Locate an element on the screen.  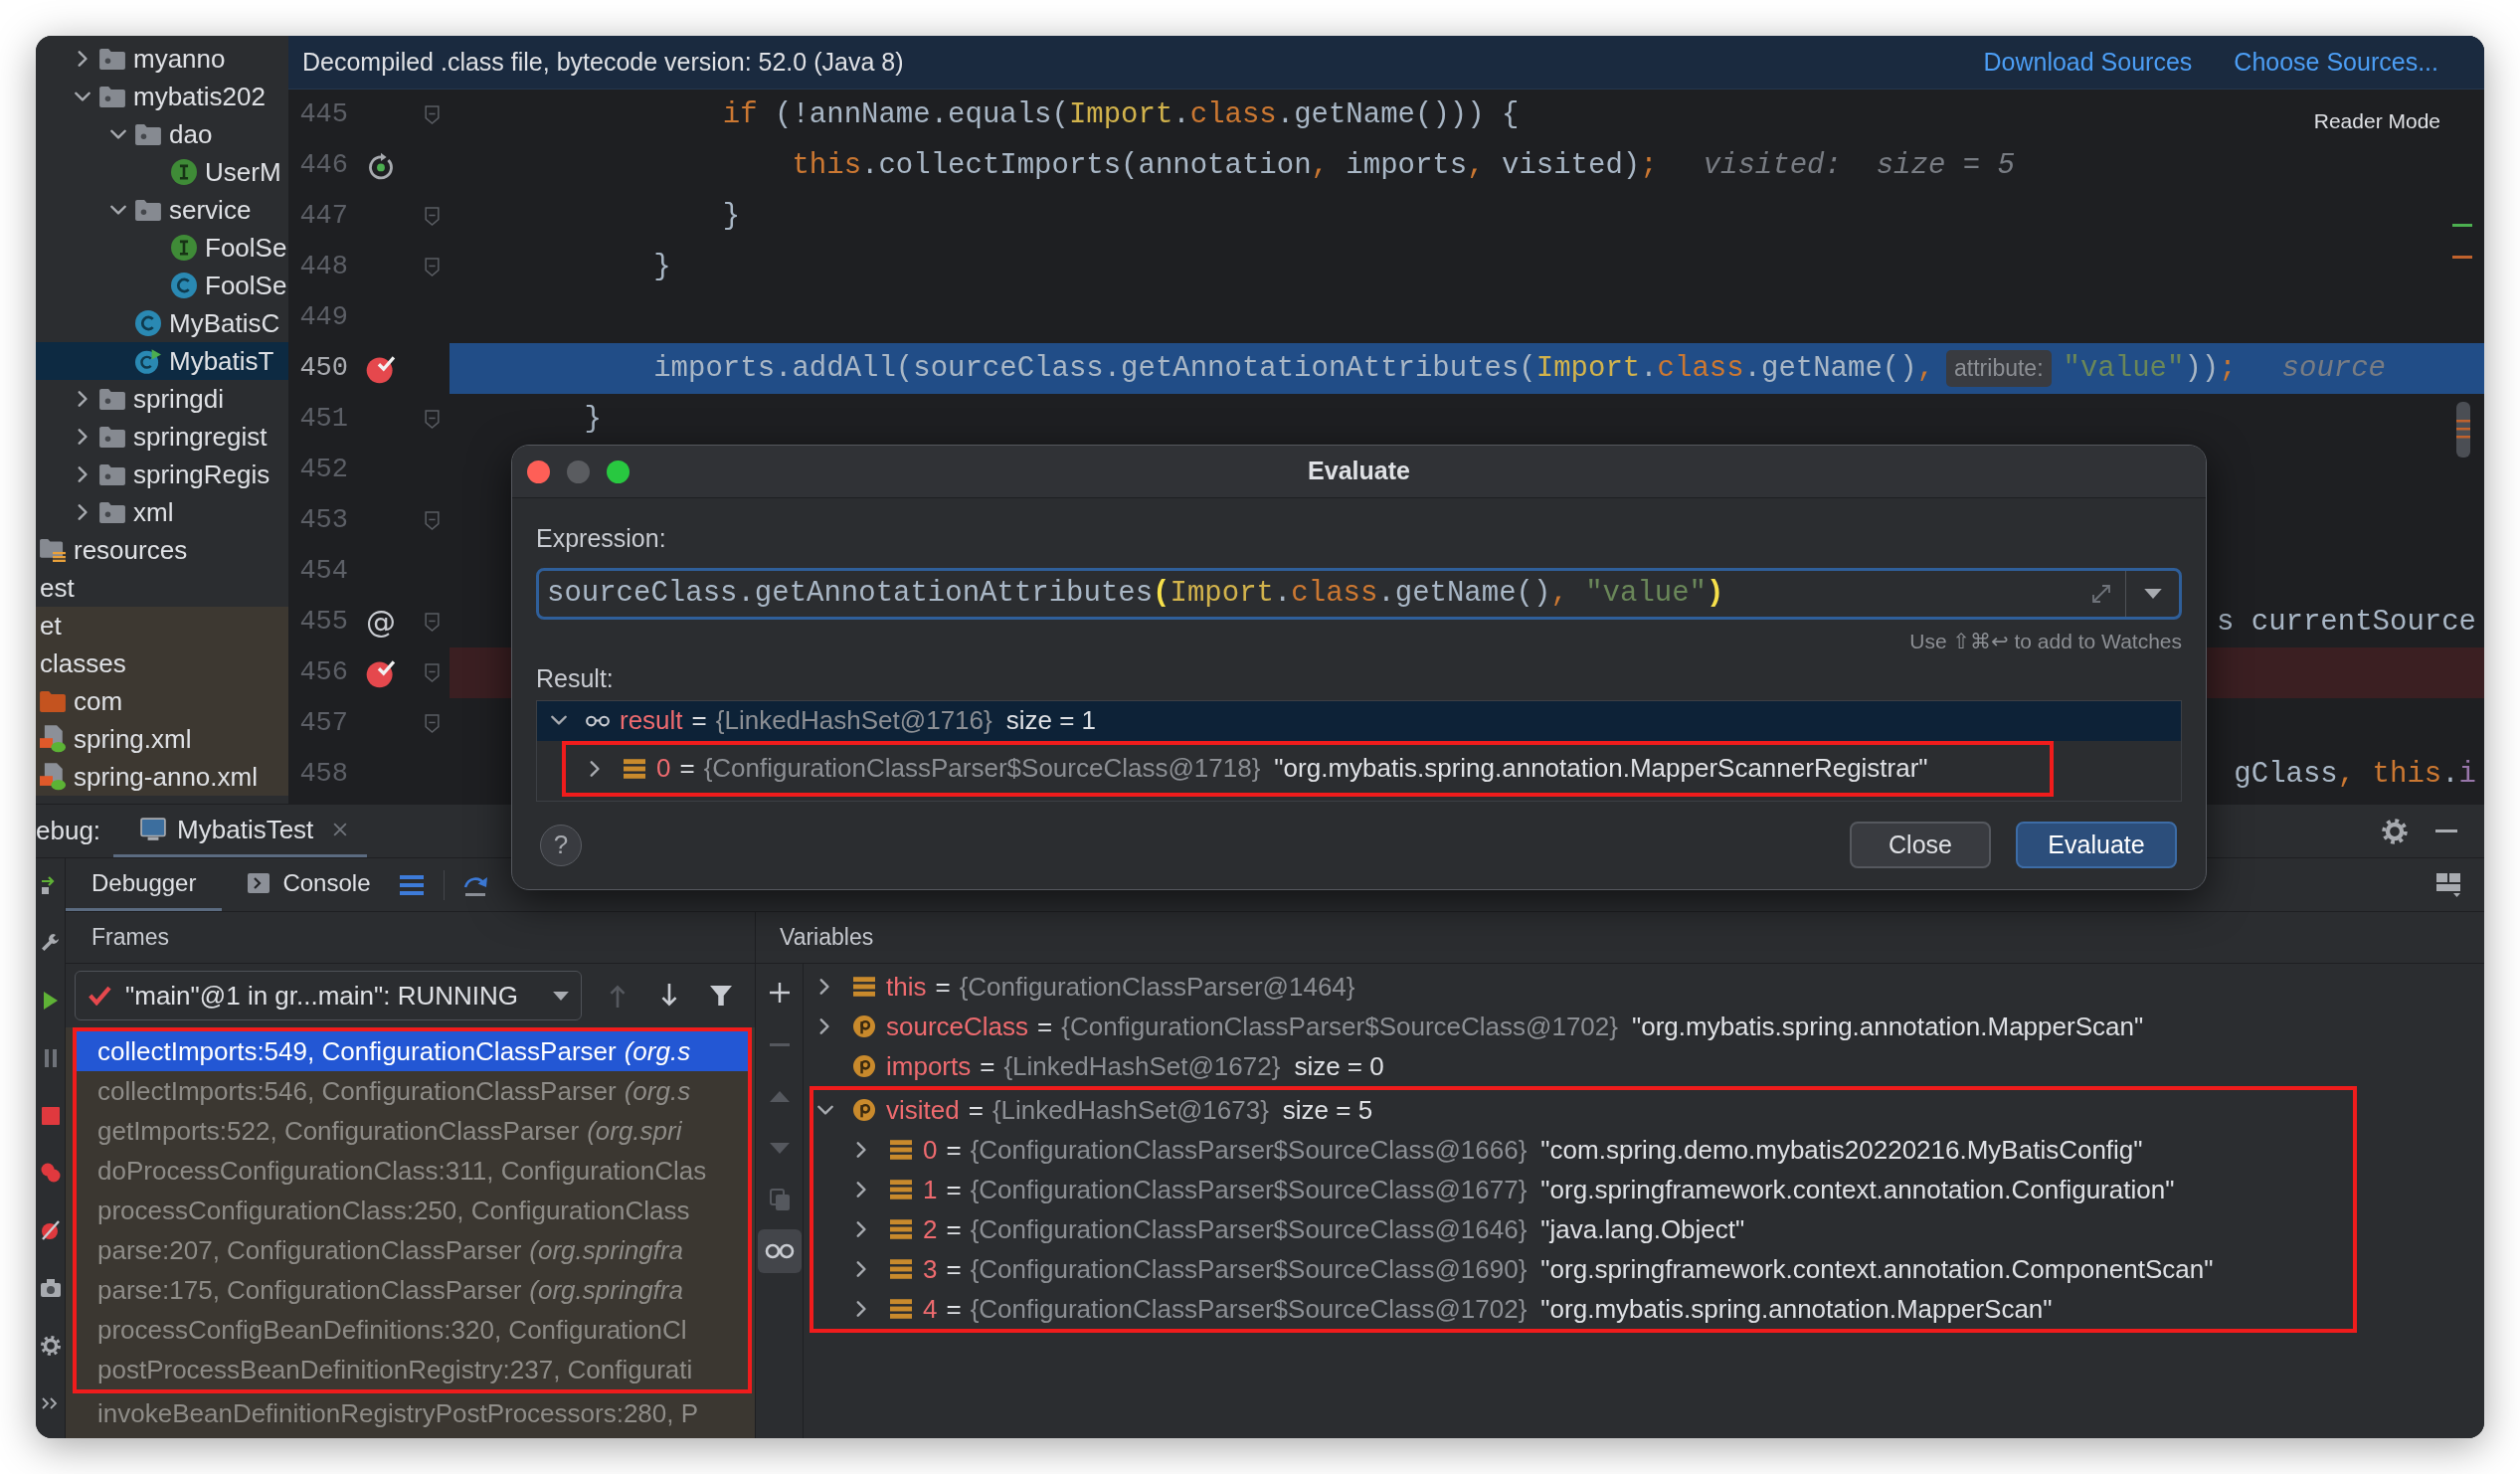
overlapping-dots-icon is located at coordinates (50, 1173).